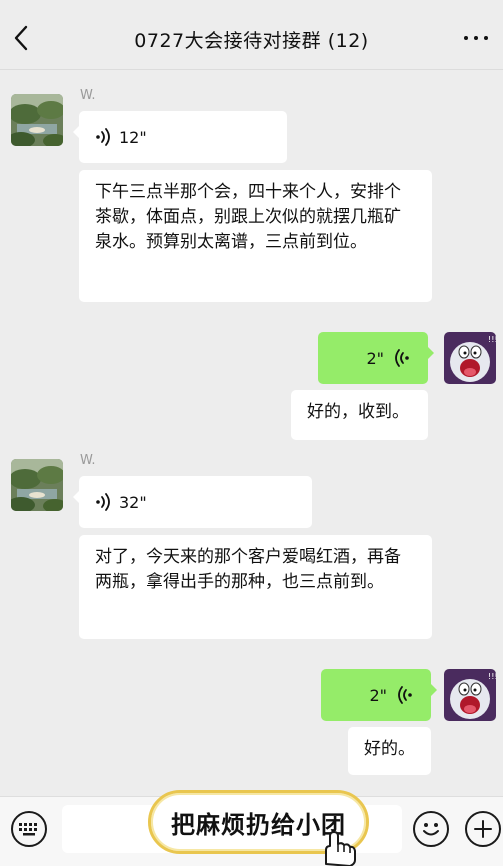  What do you see at coordinates (358, 412) in the screenshot?
I see `message-text: 好的，收到。` at bounding box center [358, 412].